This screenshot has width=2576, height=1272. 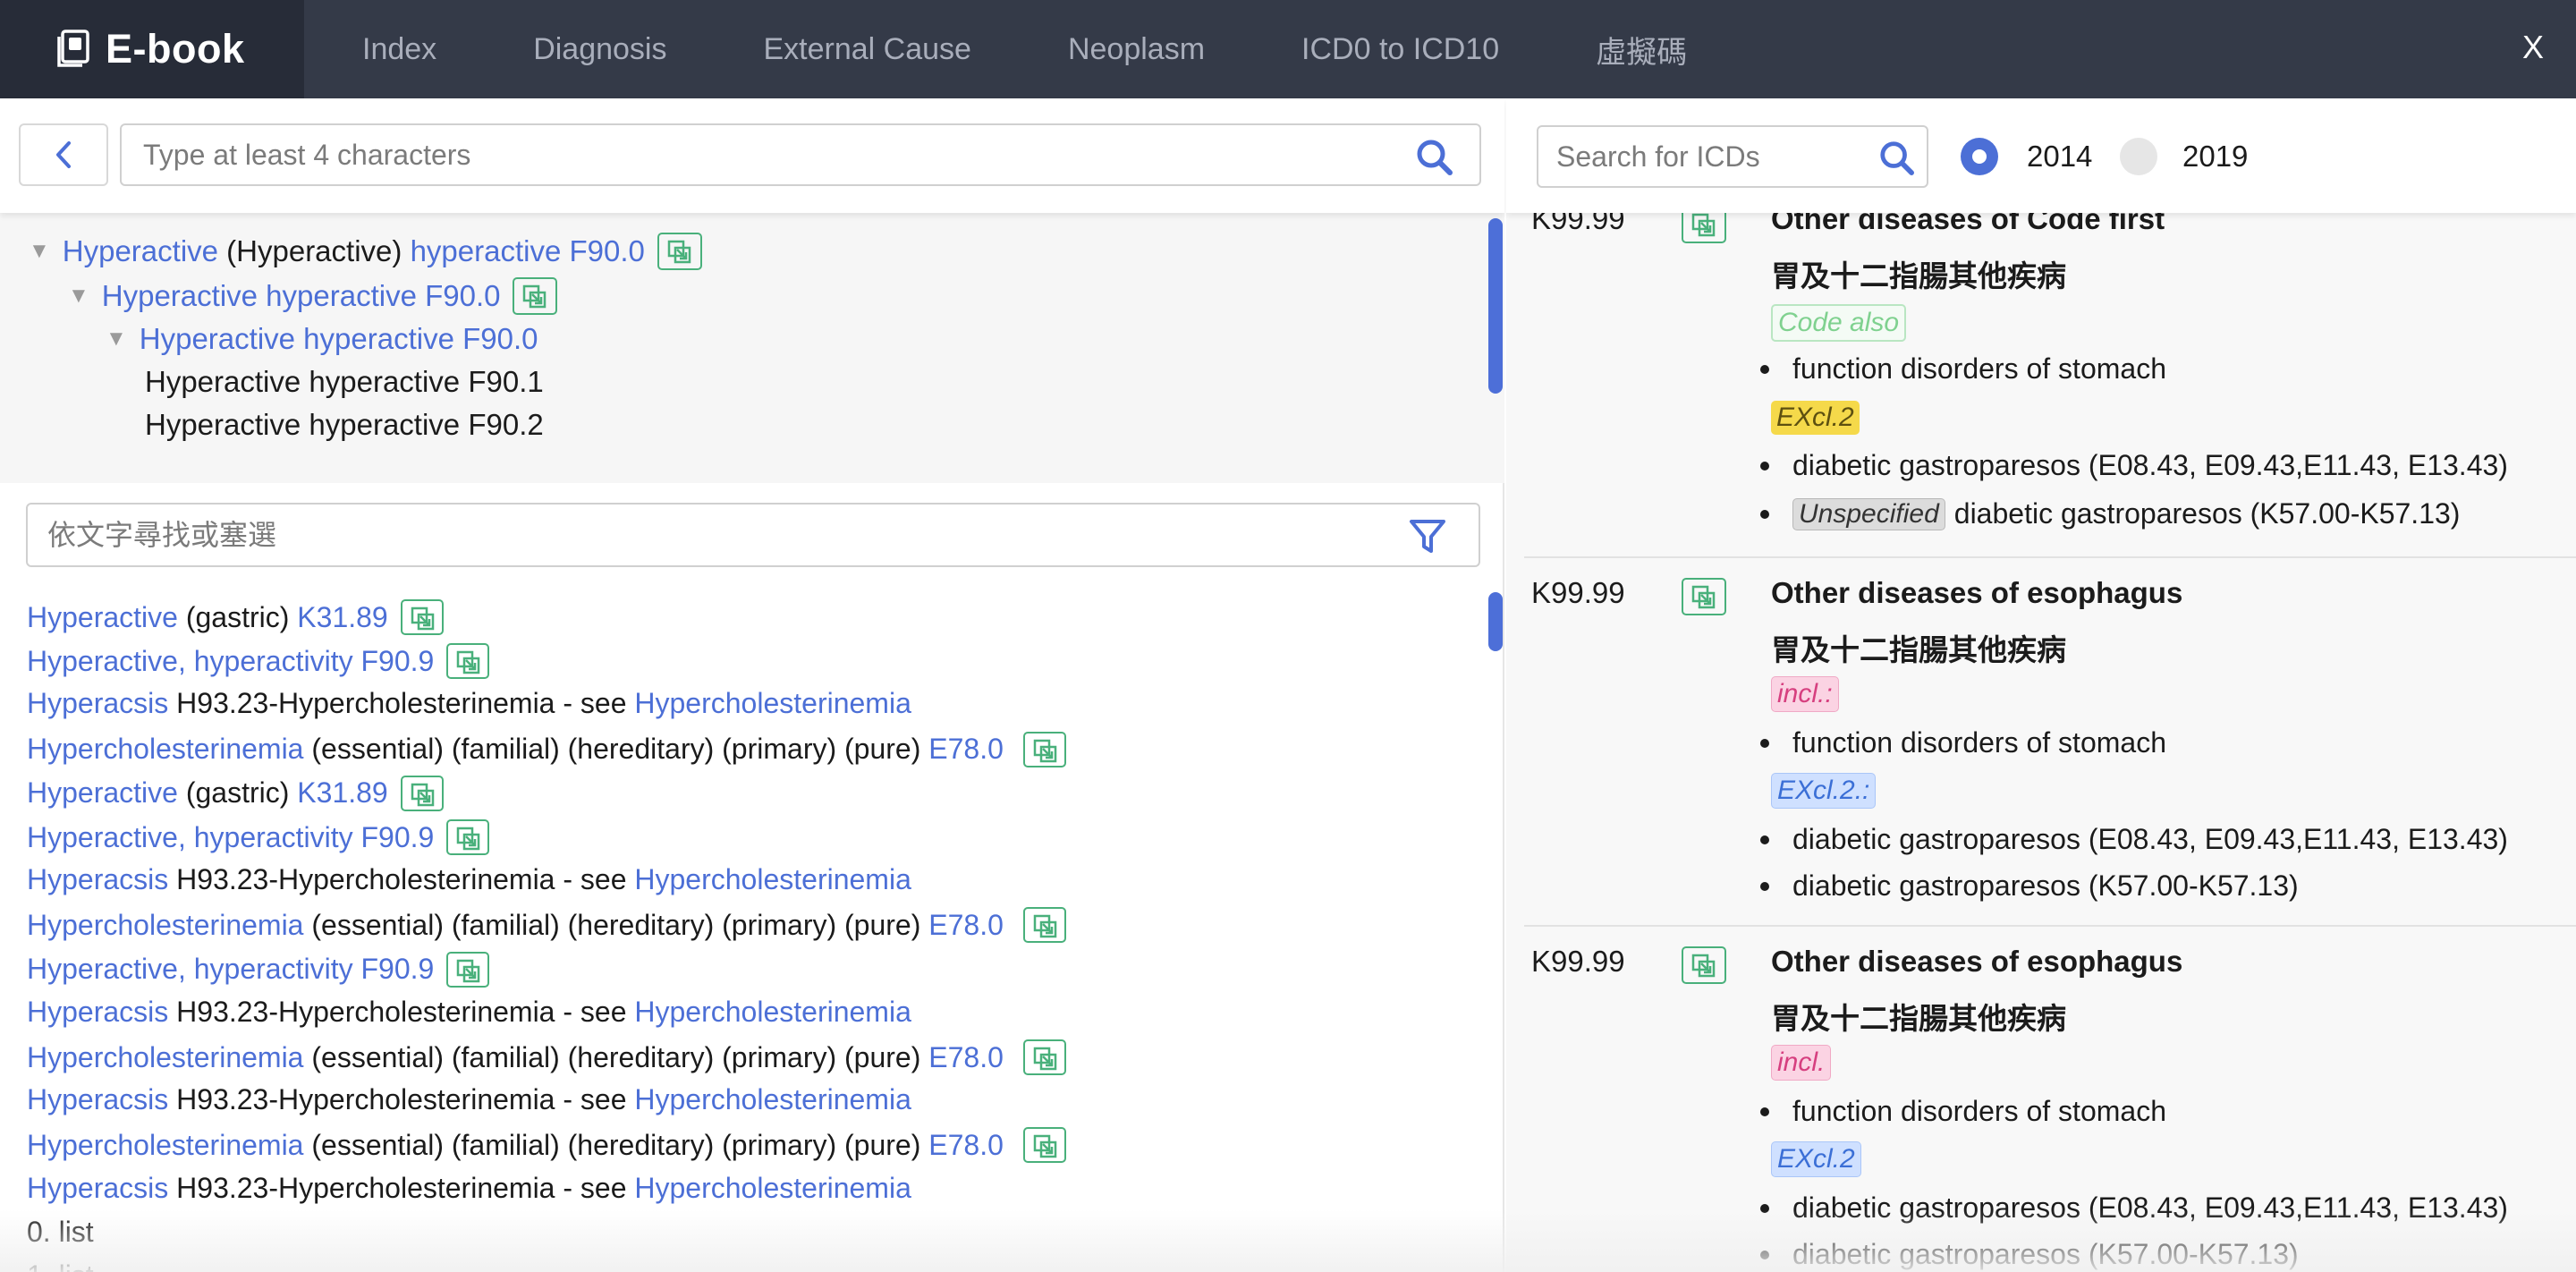 What do you see at coordinates (599, 49) in the screenshot?
I see `tab-diagnosis: Diagnosis` at bounding box center [599, 49].